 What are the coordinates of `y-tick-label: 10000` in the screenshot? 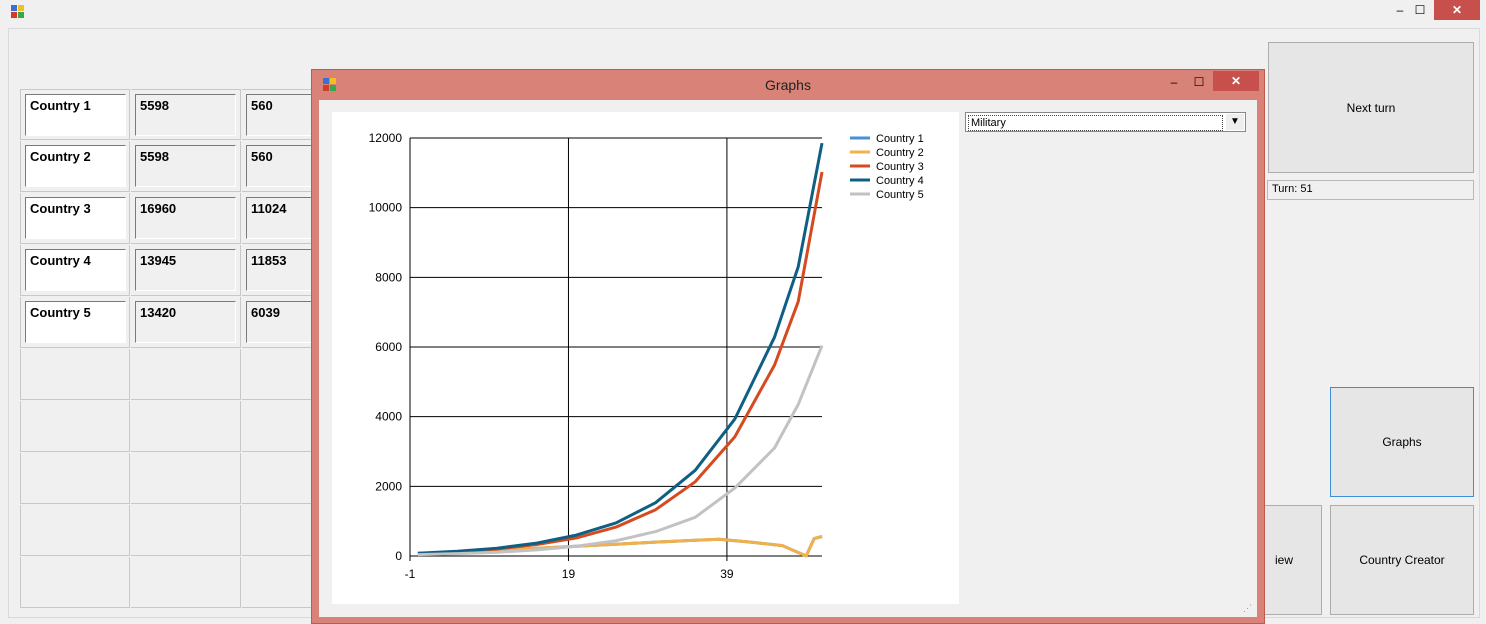 It's located at (386, 208).